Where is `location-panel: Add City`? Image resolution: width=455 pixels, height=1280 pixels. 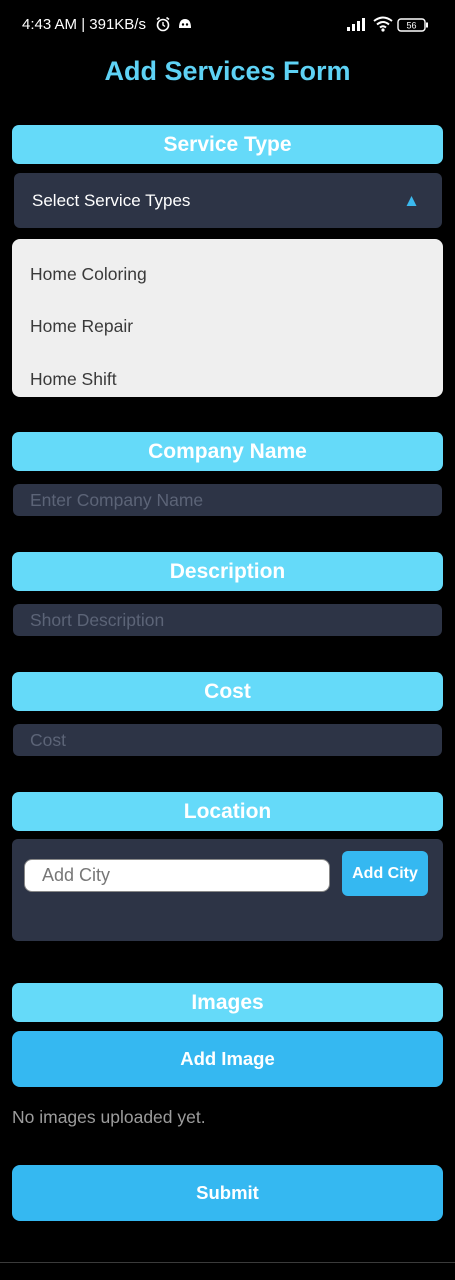
location-panel: Add City is located at coordinates (227, 890).